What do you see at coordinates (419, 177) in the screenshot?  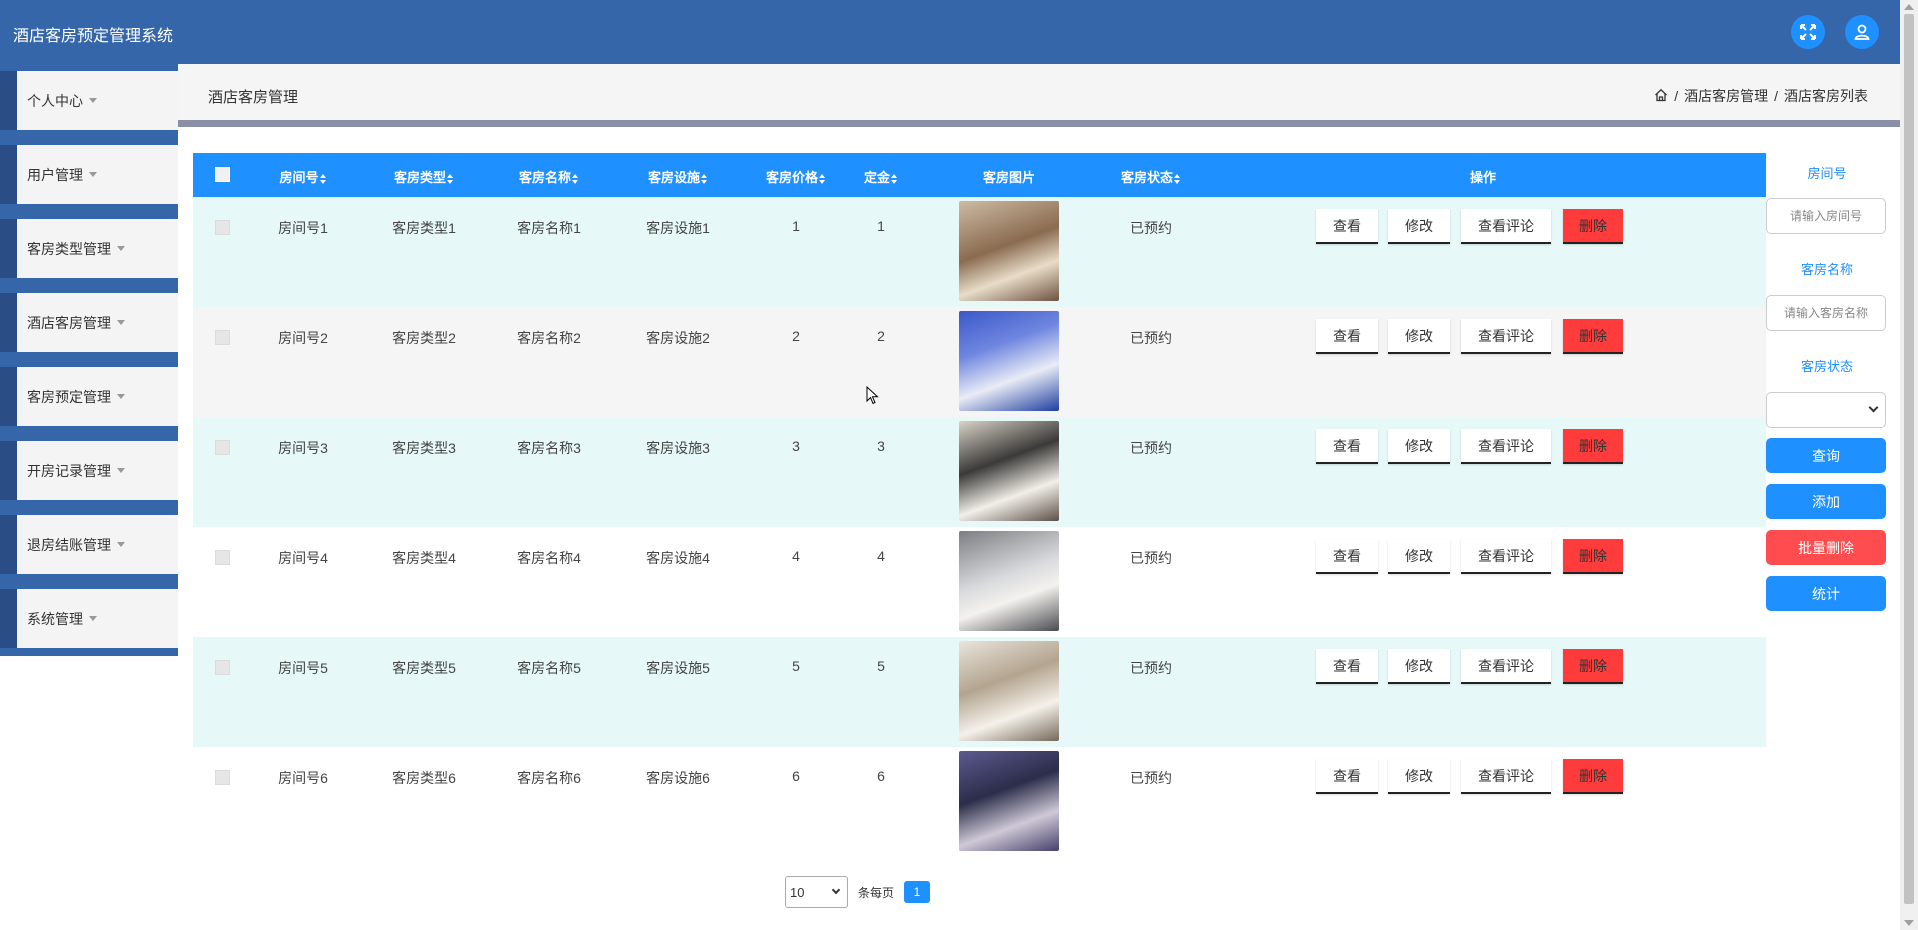 I see `header-label: 客房类型` at bounding box center [419, 177].